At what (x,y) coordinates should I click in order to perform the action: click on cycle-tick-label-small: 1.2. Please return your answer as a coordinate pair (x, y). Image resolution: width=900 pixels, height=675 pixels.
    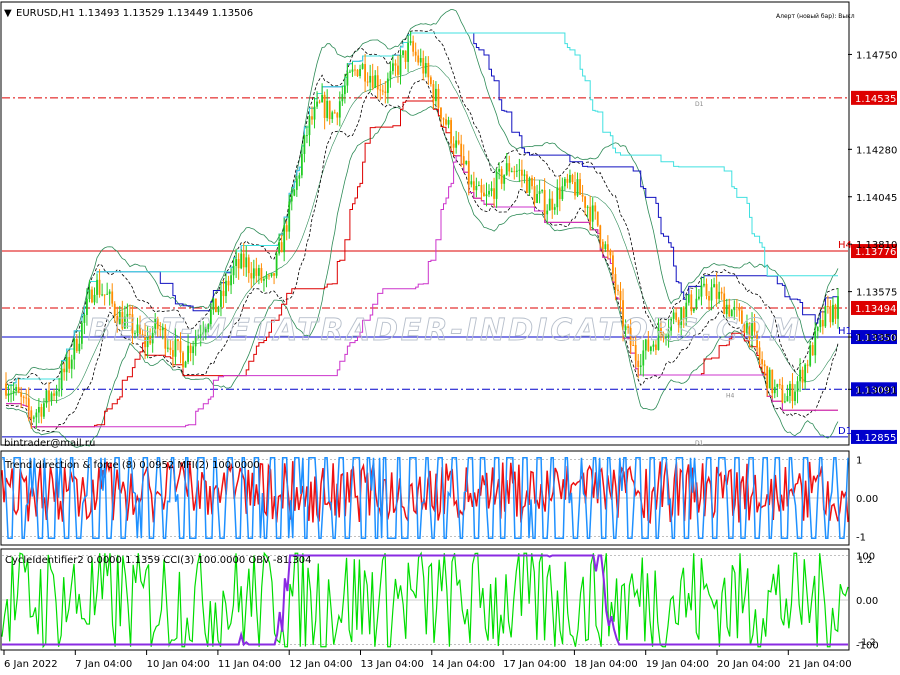
    Looking at the image, I should click on (865, 561).